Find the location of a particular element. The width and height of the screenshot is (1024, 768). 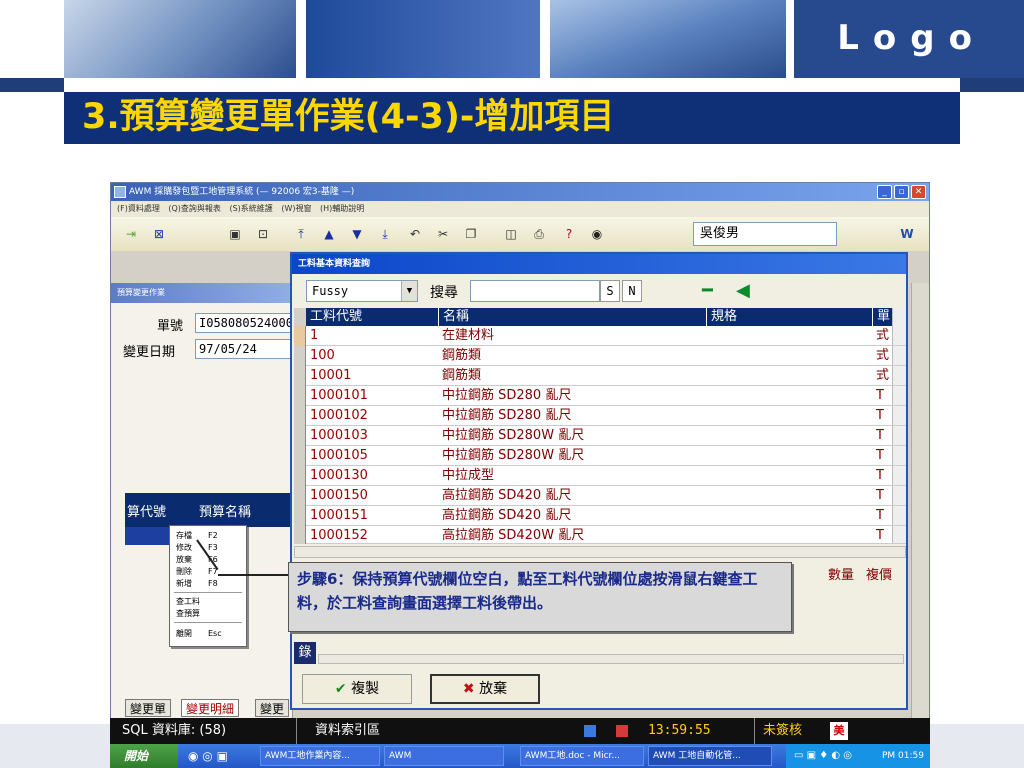

col-header-code: 工料代號 is located at coordinates (372, 317).